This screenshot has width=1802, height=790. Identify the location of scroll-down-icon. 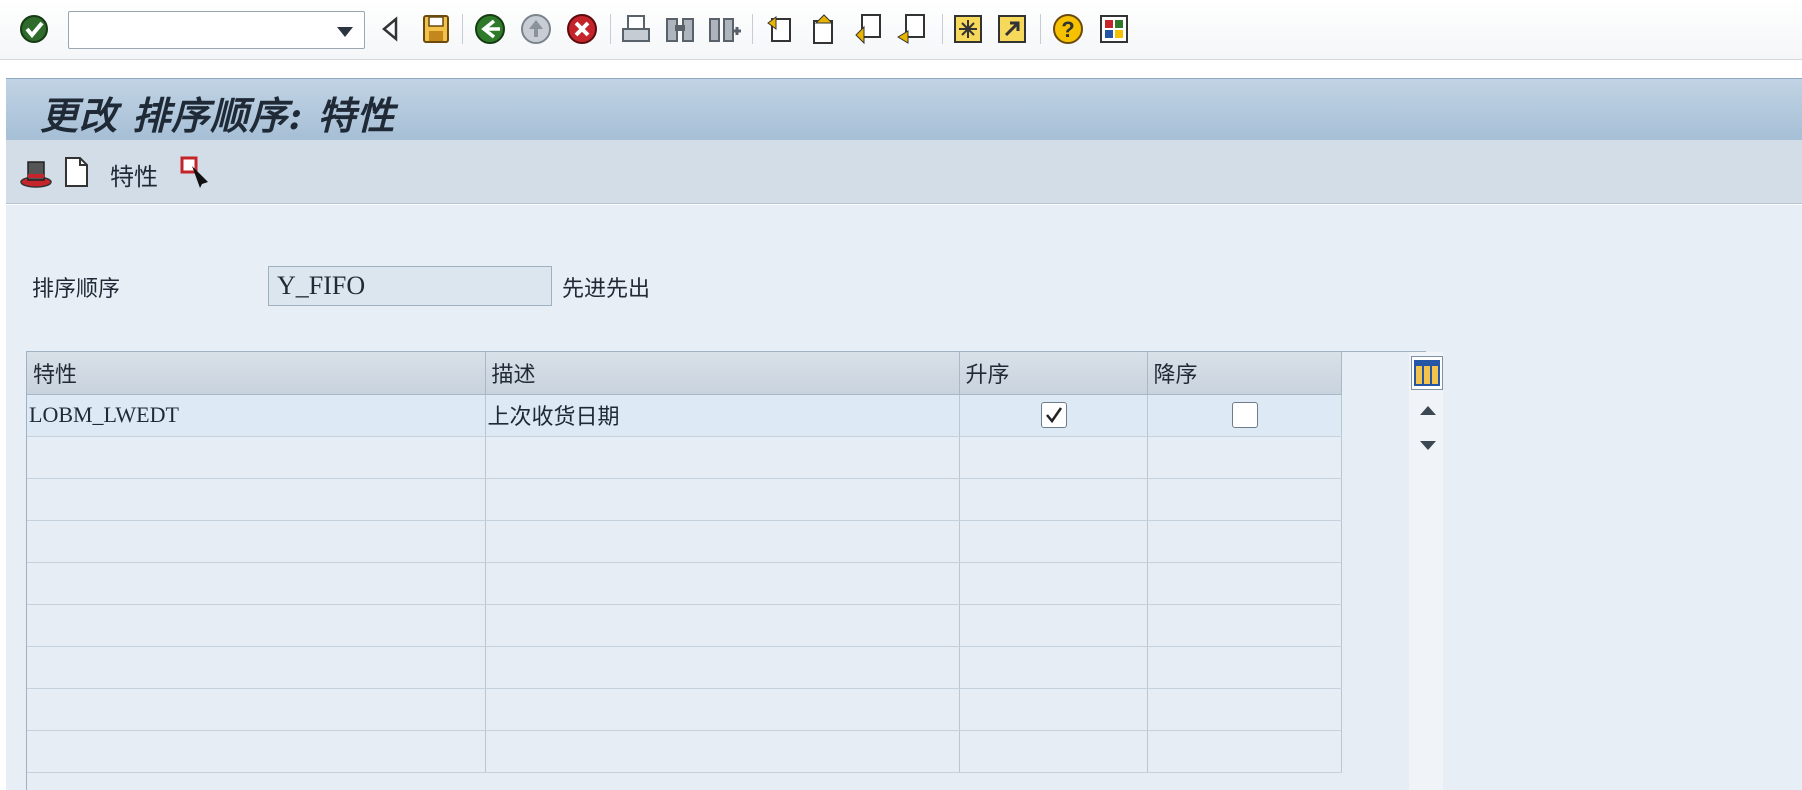
(1428, 445).